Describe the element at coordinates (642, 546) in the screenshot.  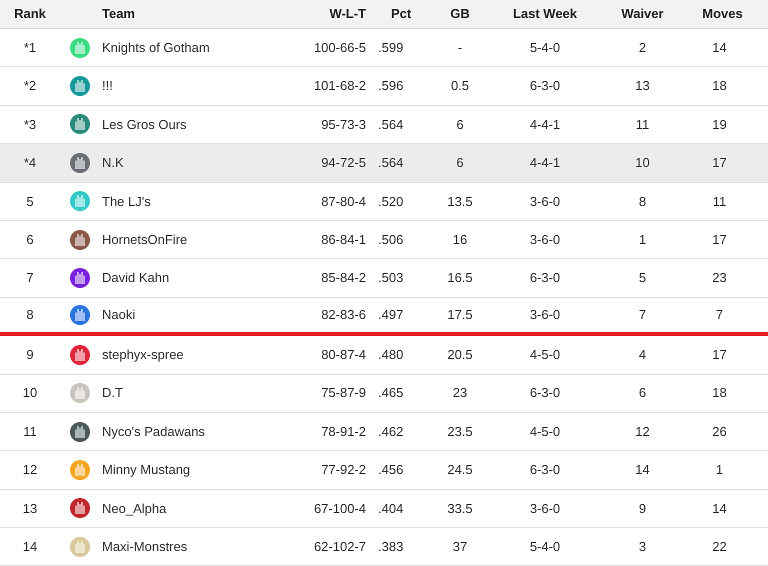
I see `table-cell: 3` at that location.